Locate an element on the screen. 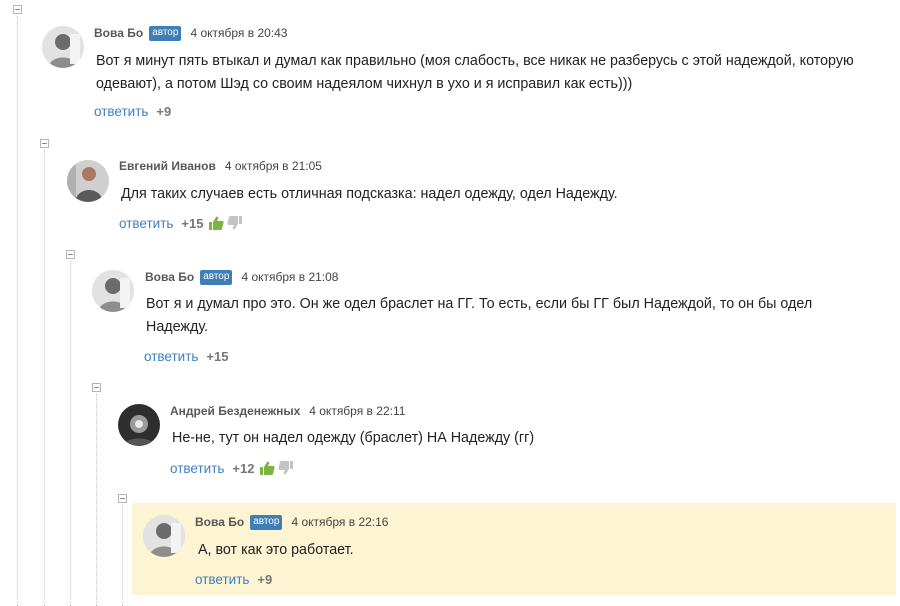  comment-date: 4 октября в 22:11 is located at coordinates (357, 411).